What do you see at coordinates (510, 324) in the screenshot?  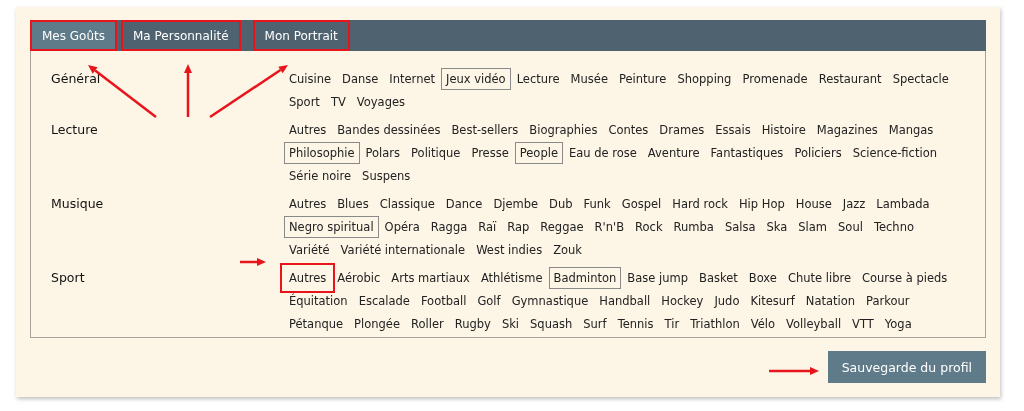 I see `interest-tag: Ski` at bounding box center [510, 324].